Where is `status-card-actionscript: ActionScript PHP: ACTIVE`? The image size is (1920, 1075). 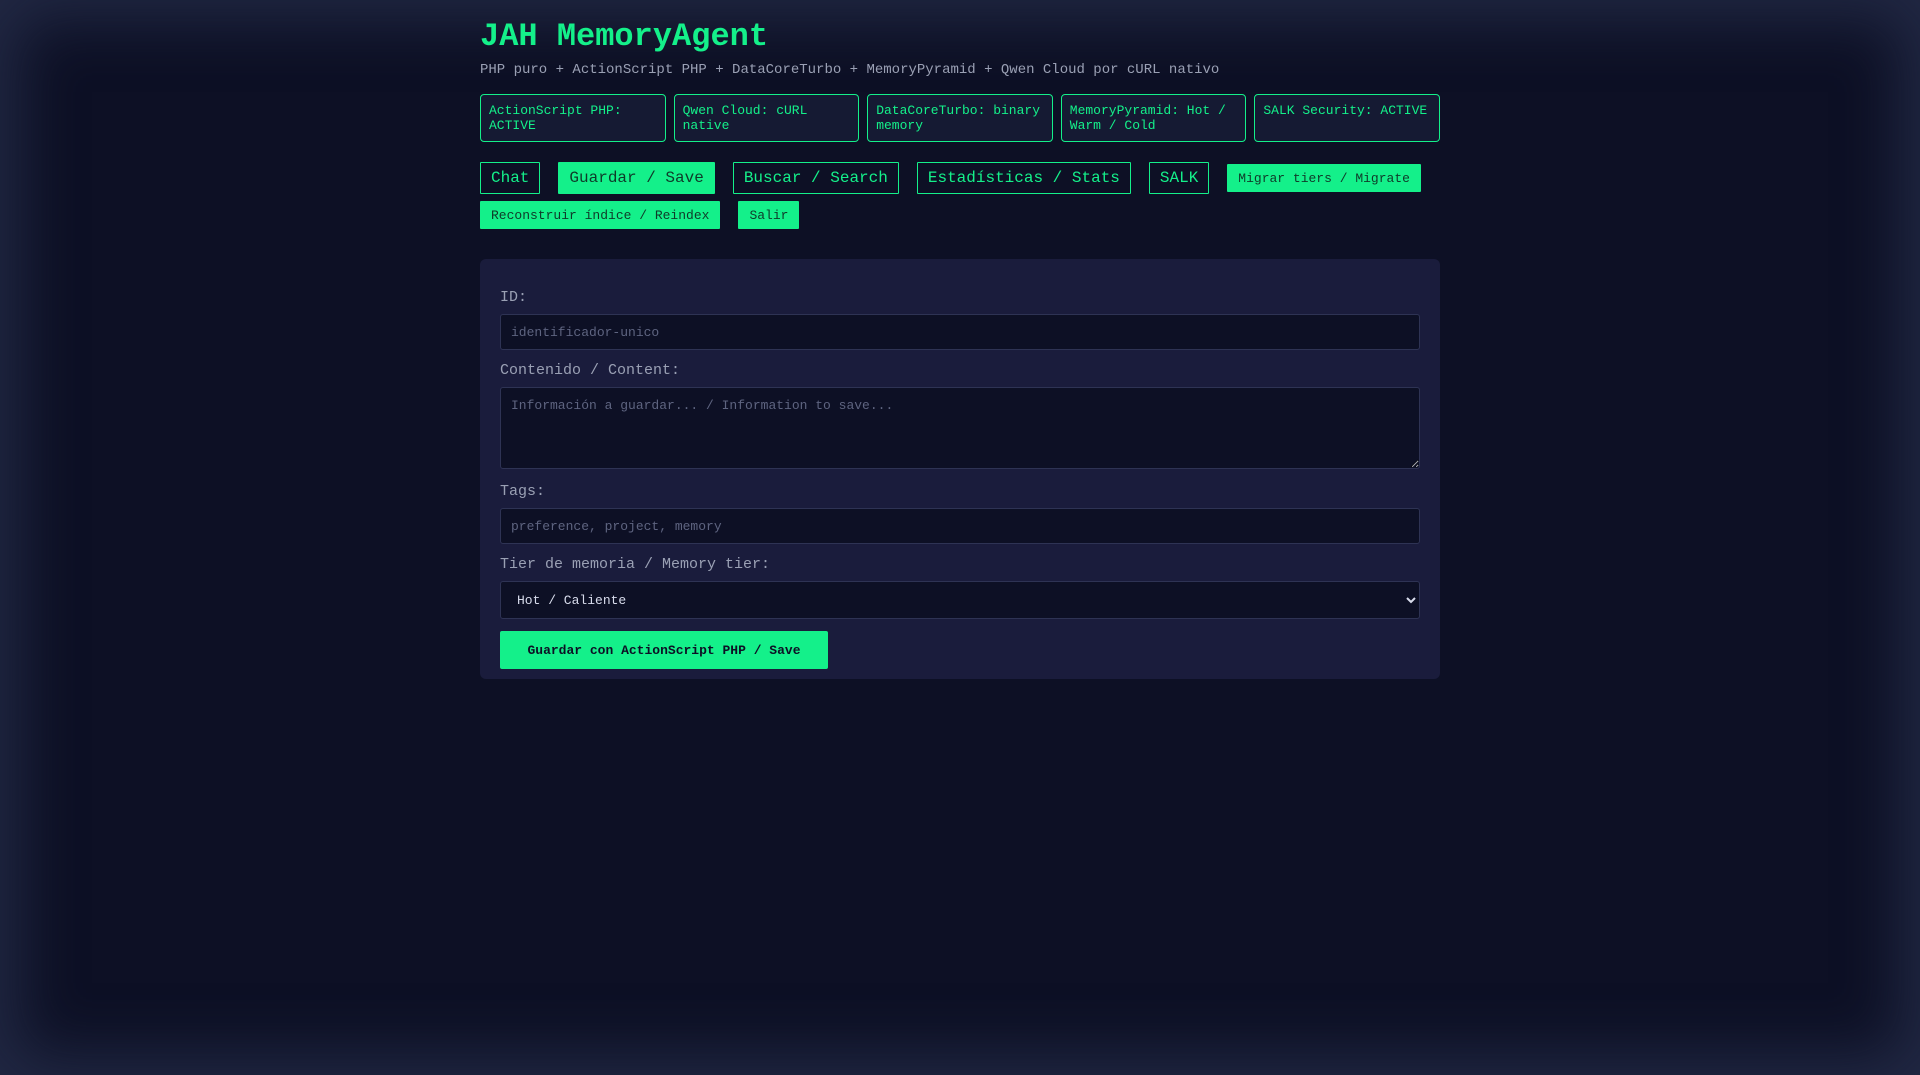 status-card-actionscript: ActionScript PHP: ACTIVE is located at coordinates (573, 118).